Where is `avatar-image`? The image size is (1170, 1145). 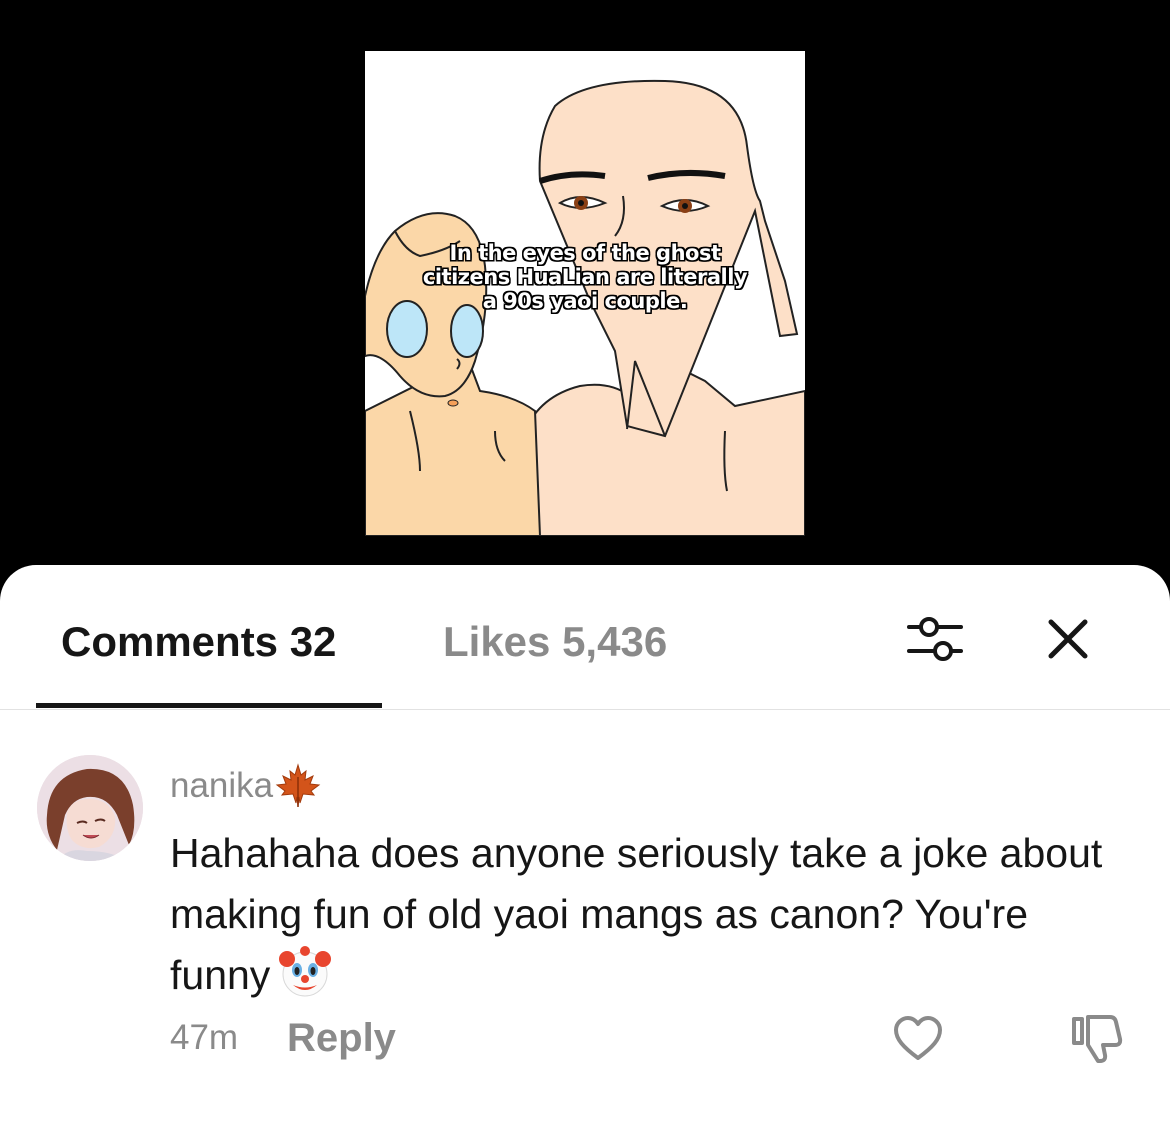 avatar-image is located at coordinates (90, 808).